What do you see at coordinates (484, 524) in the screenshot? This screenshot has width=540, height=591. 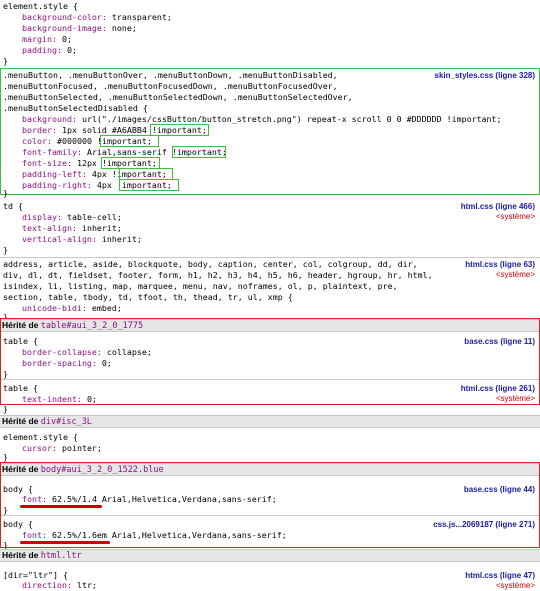 I see `source-link: css.js...2069187 (ligne 271)` at bounding box center [484, 524].